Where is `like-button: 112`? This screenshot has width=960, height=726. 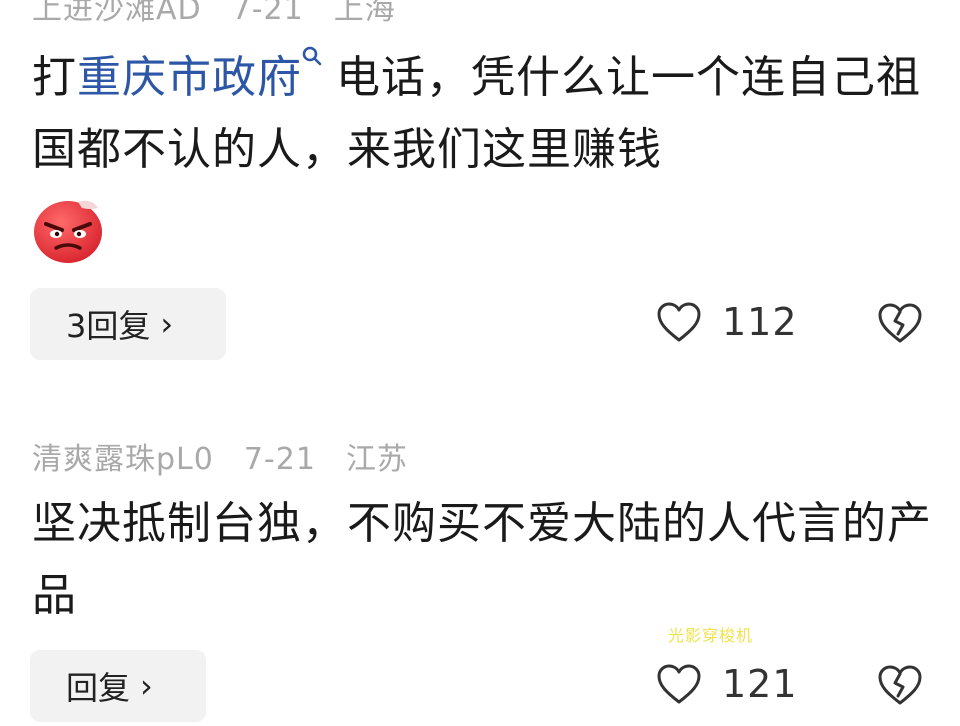 like-button: 112 is located at coordinates (727, 322).